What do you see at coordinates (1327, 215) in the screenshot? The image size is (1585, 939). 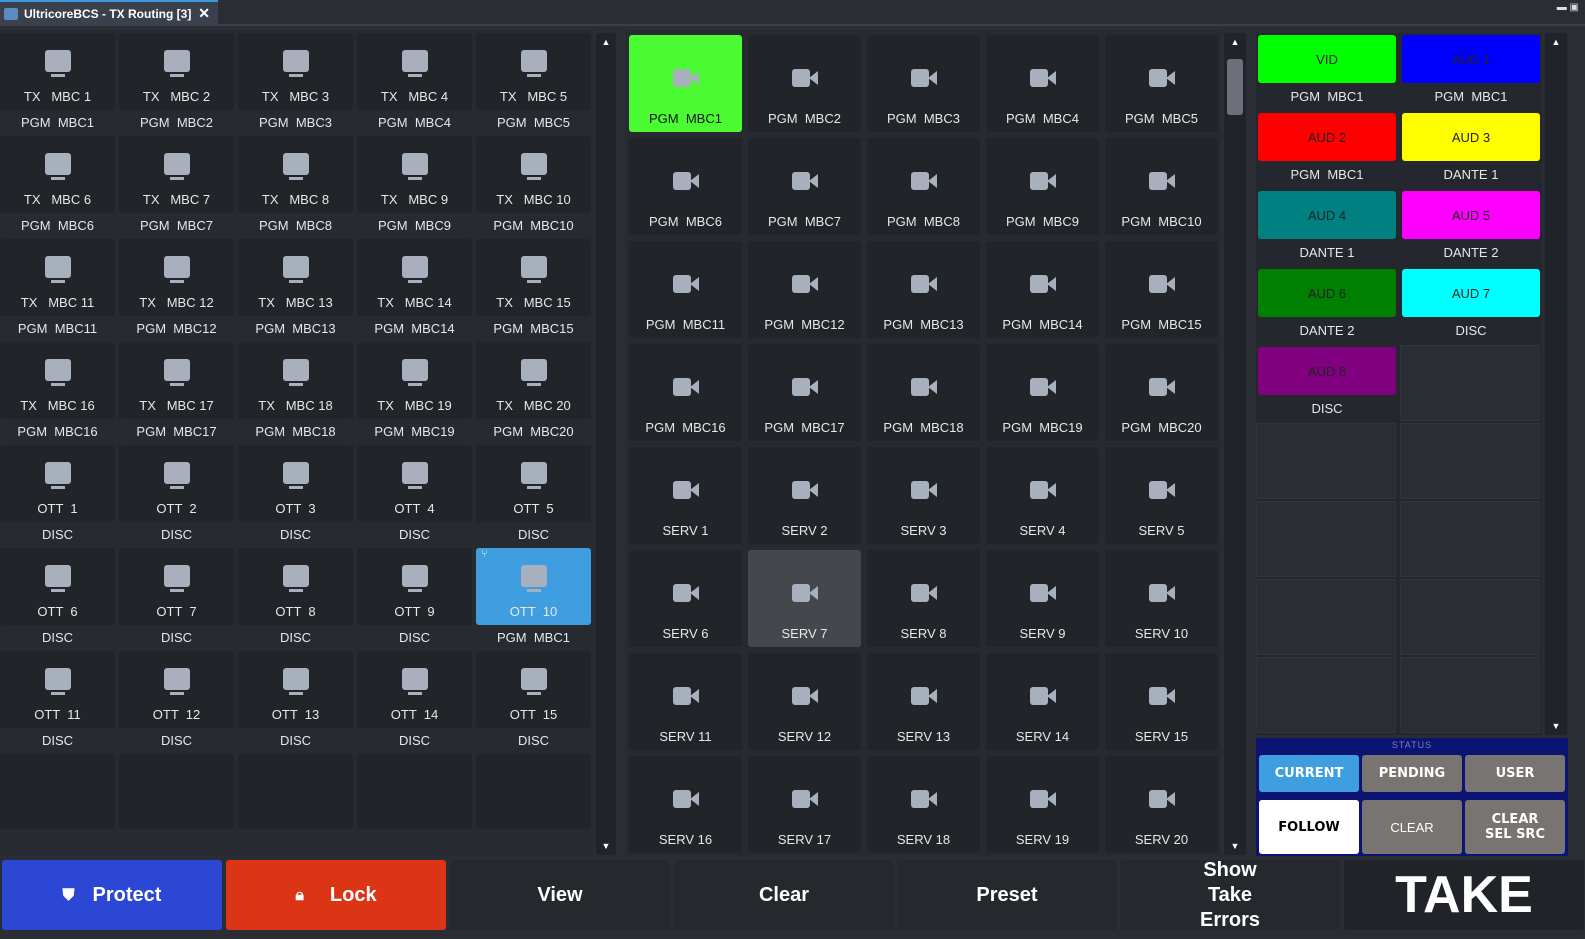 I see `level-button: AUD 4` at bounding box center [1327, 215].